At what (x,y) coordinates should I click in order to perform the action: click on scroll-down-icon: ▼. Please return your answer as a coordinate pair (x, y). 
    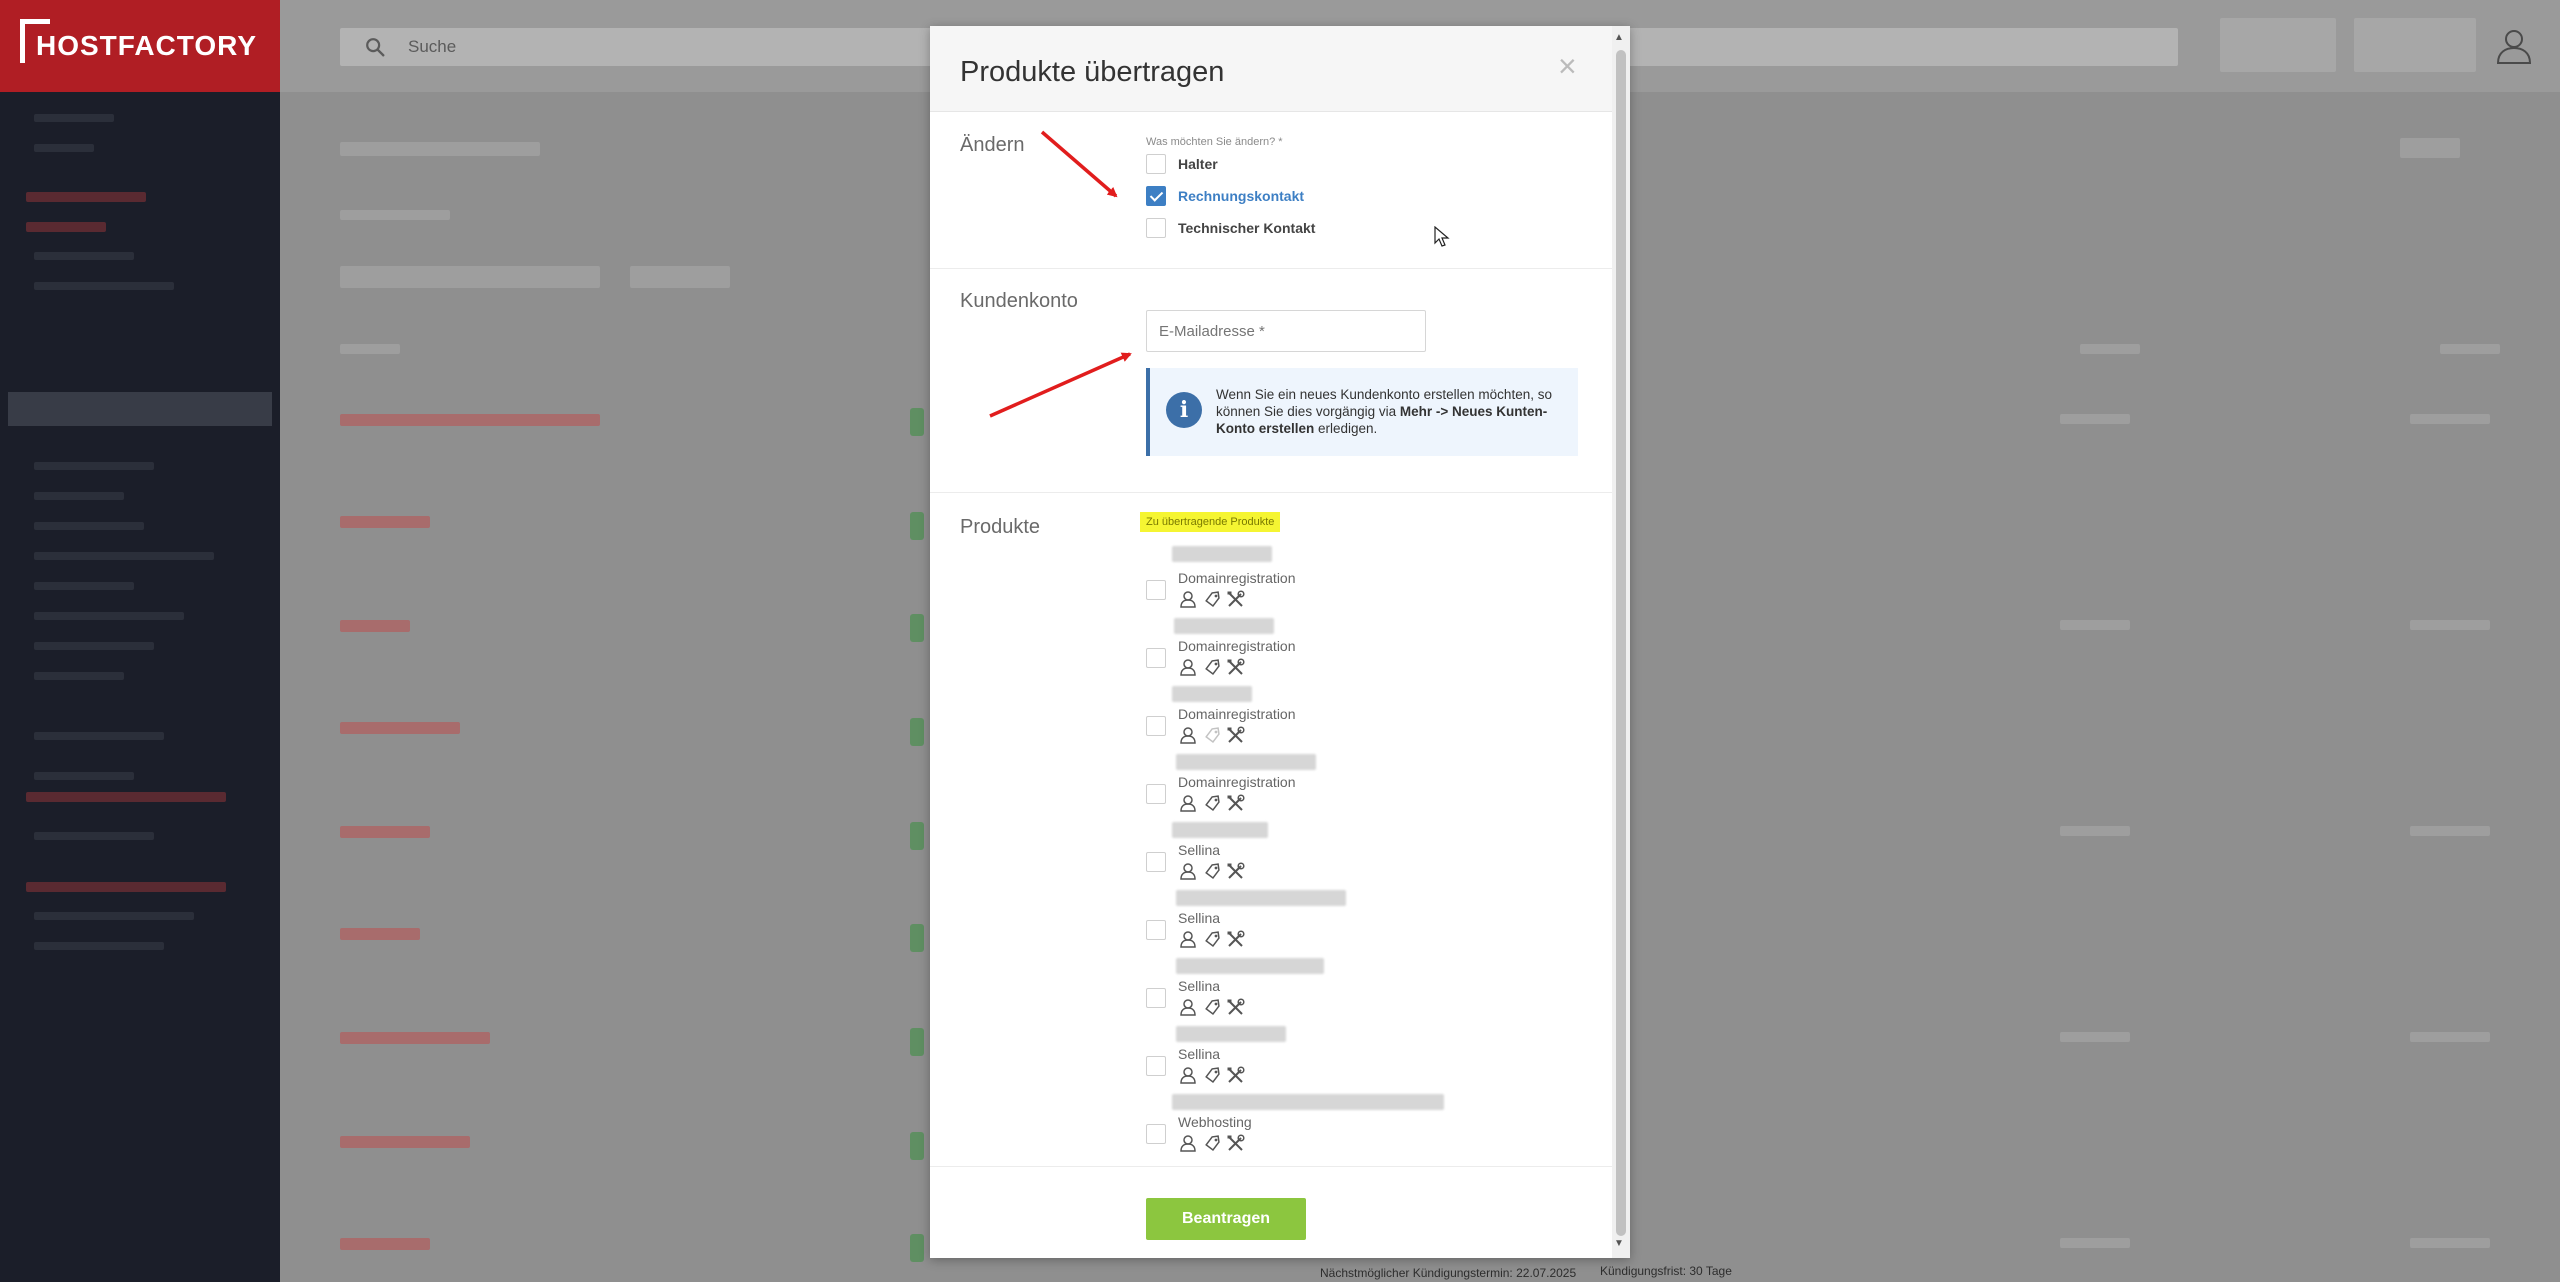
    Looking at the image, I should click on (1619, 1243).